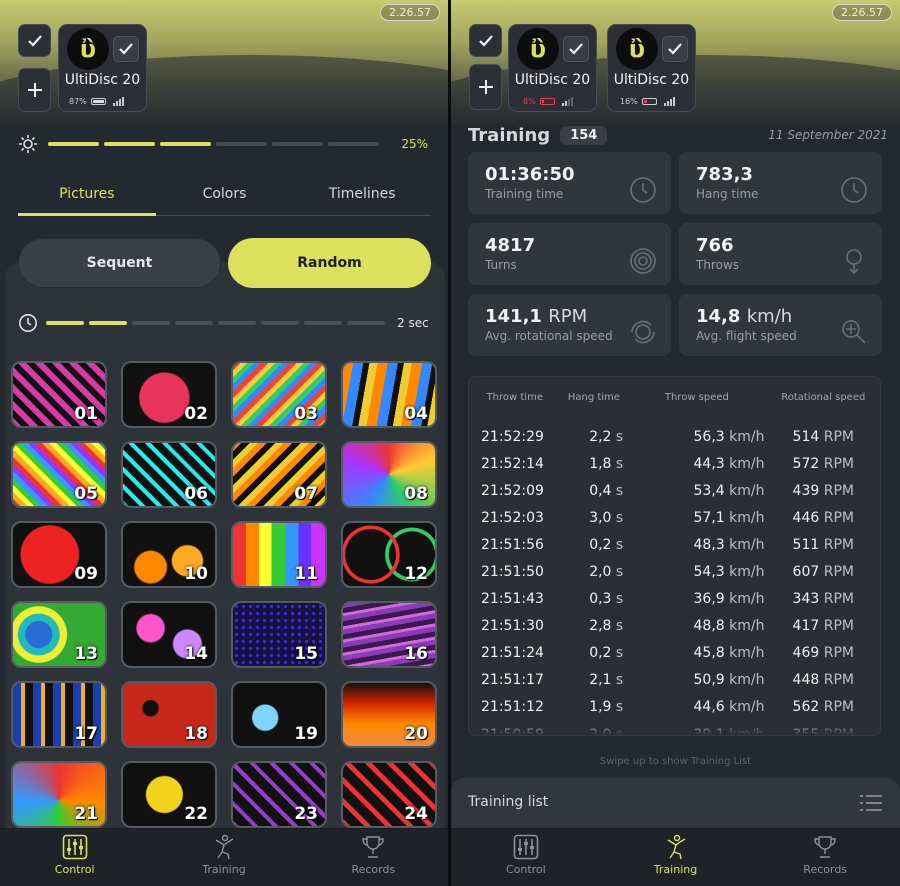 This screenshot has width=900, height=886. Describe the element at coordinates (224, 869) in the screenshot. I see `nav-training-label: Training` at that location.